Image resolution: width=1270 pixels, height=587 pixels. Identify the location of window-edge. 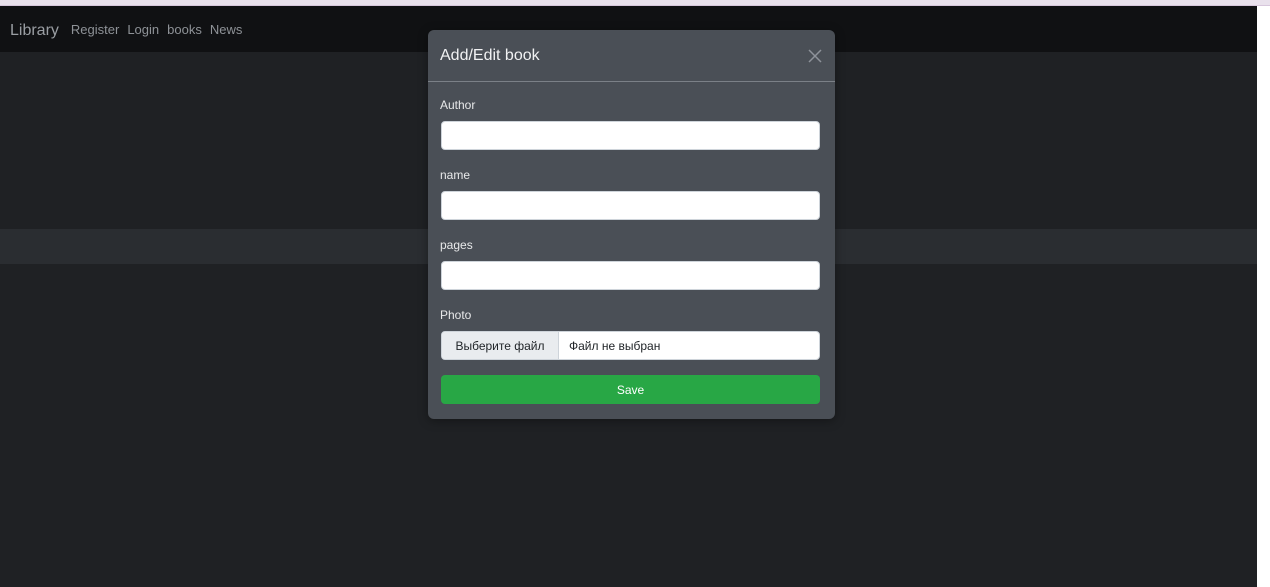
(1263, 296).